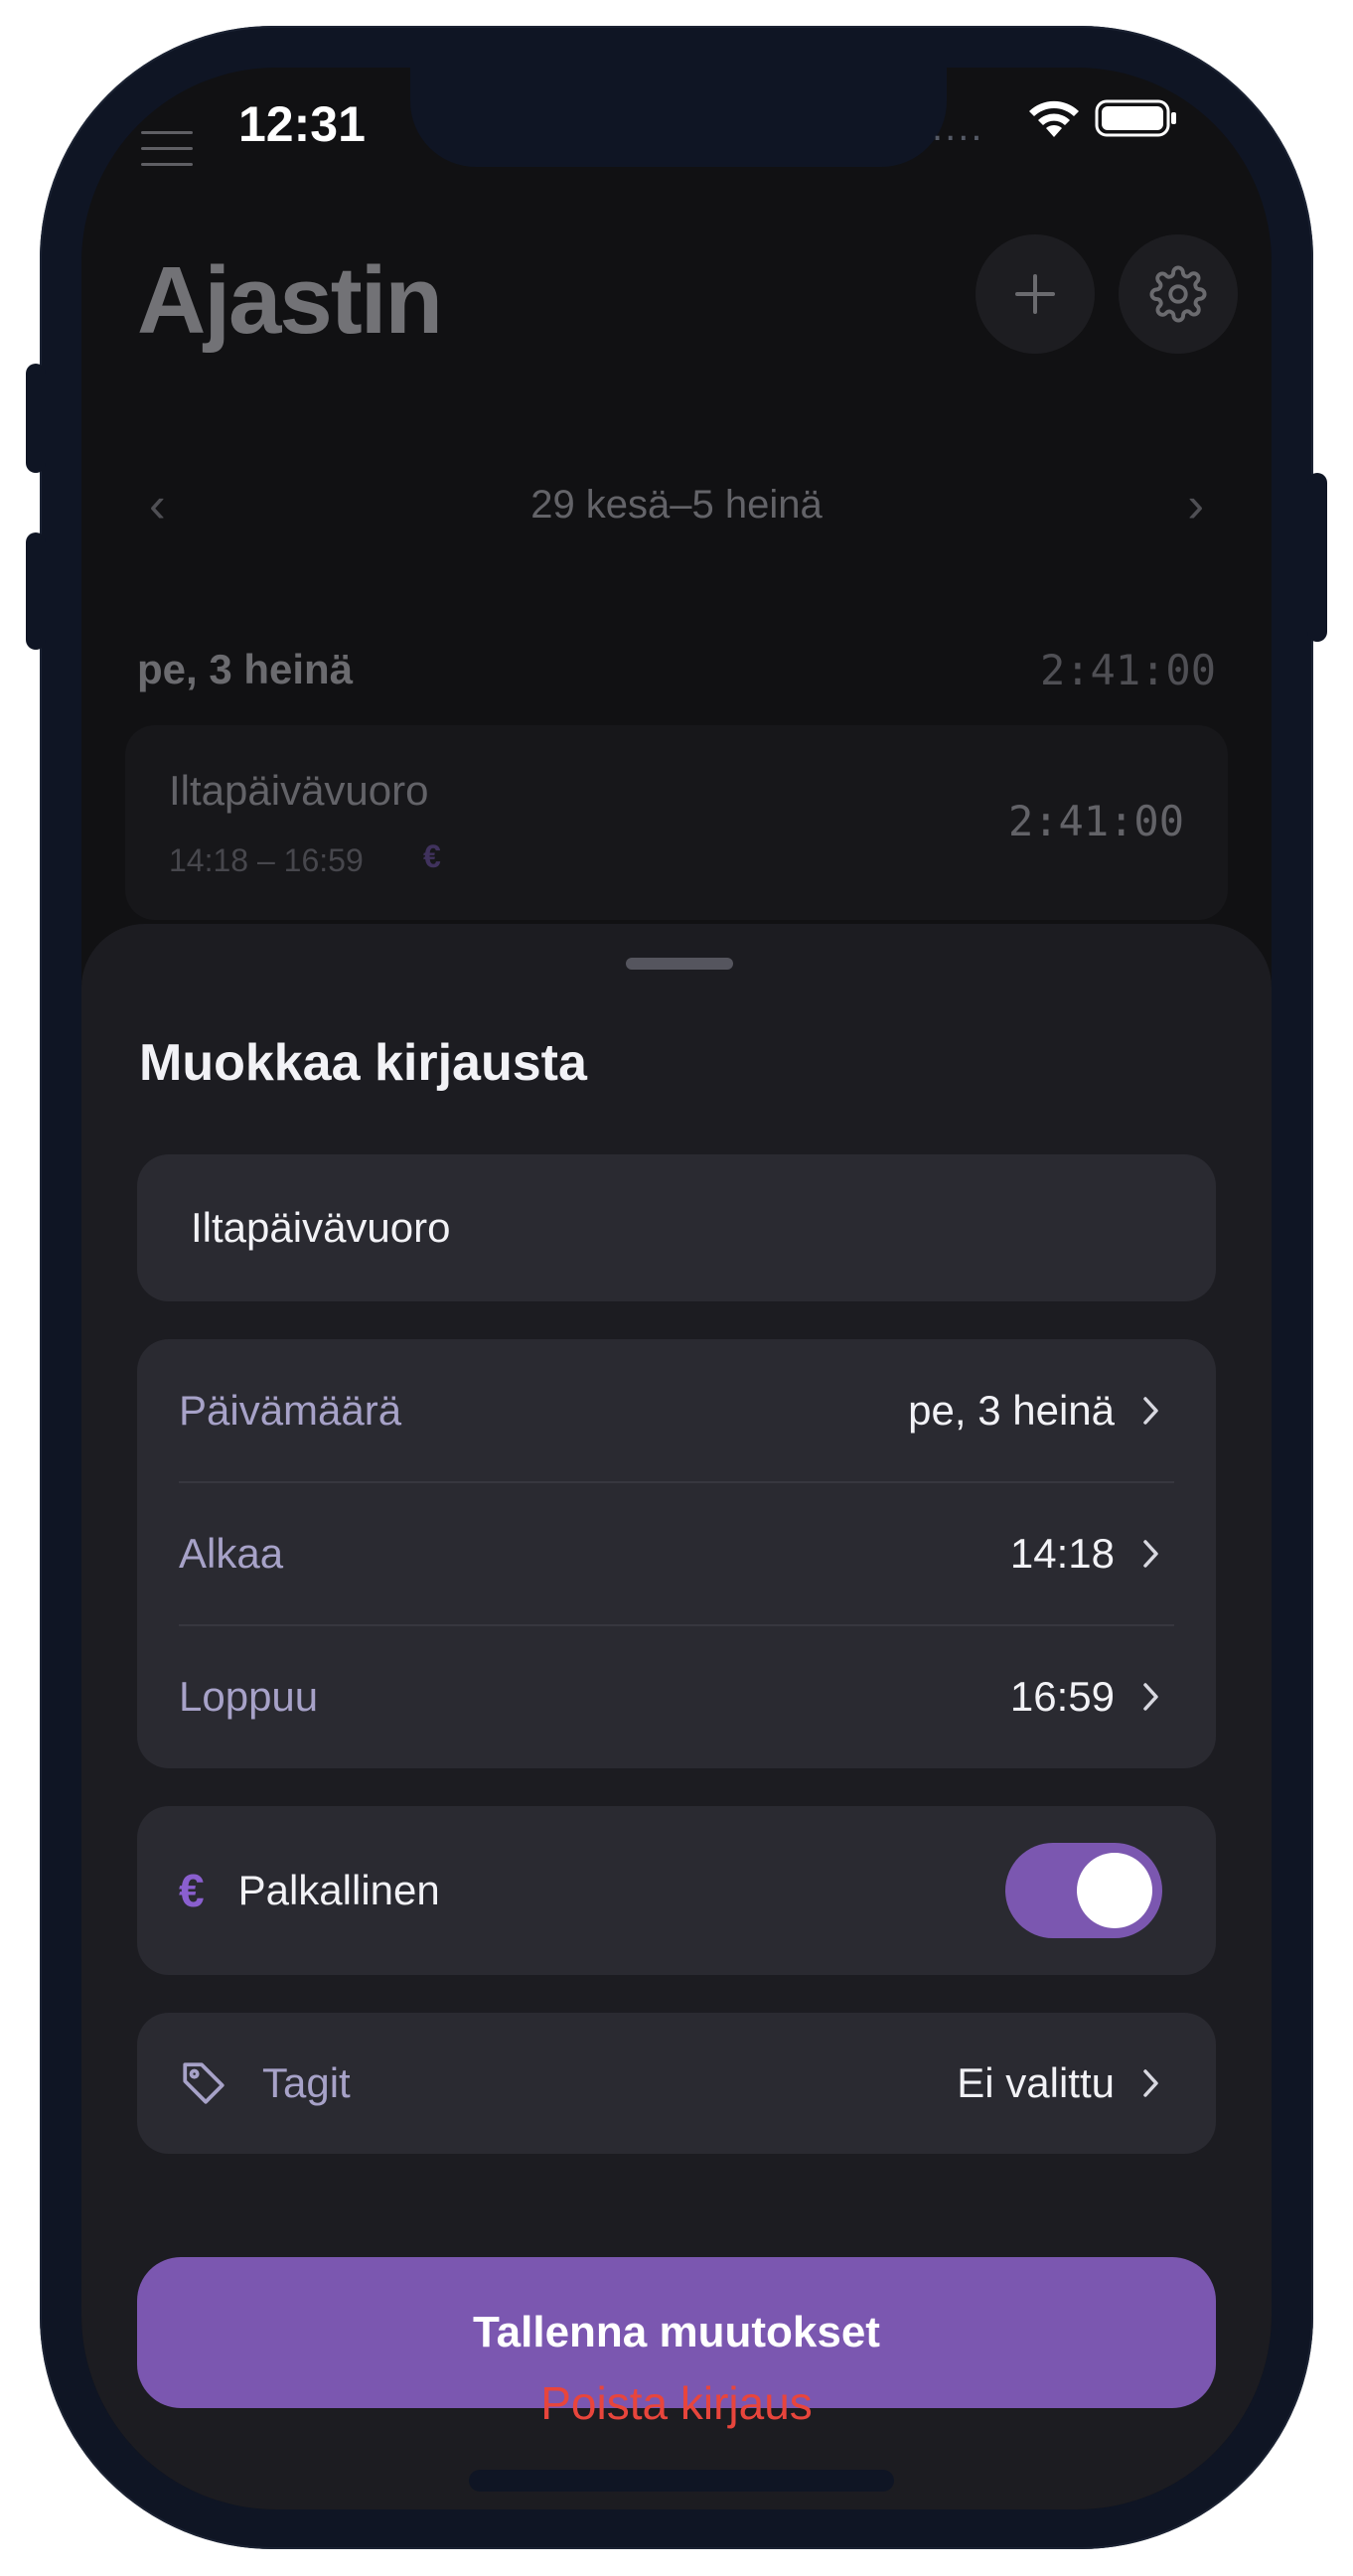 This screenshot has height=2576, width=1353. I want to click on paid-toggle, so click(1083, 1890).